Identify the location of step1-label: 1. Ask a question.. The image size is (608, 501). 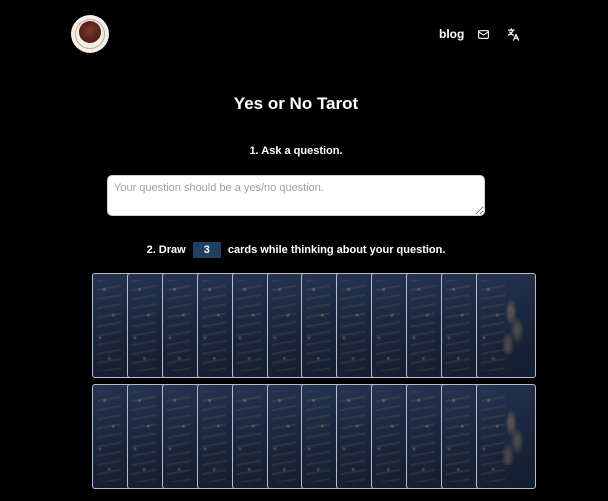
(296, 151).